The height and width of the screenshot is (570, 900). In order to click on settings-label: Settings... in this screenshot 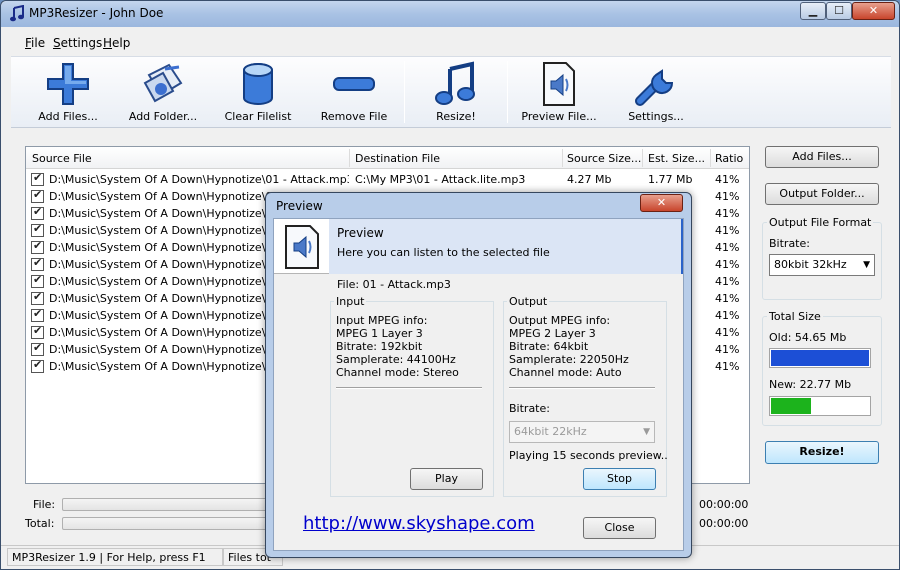, I will do `click(656, 116)`.